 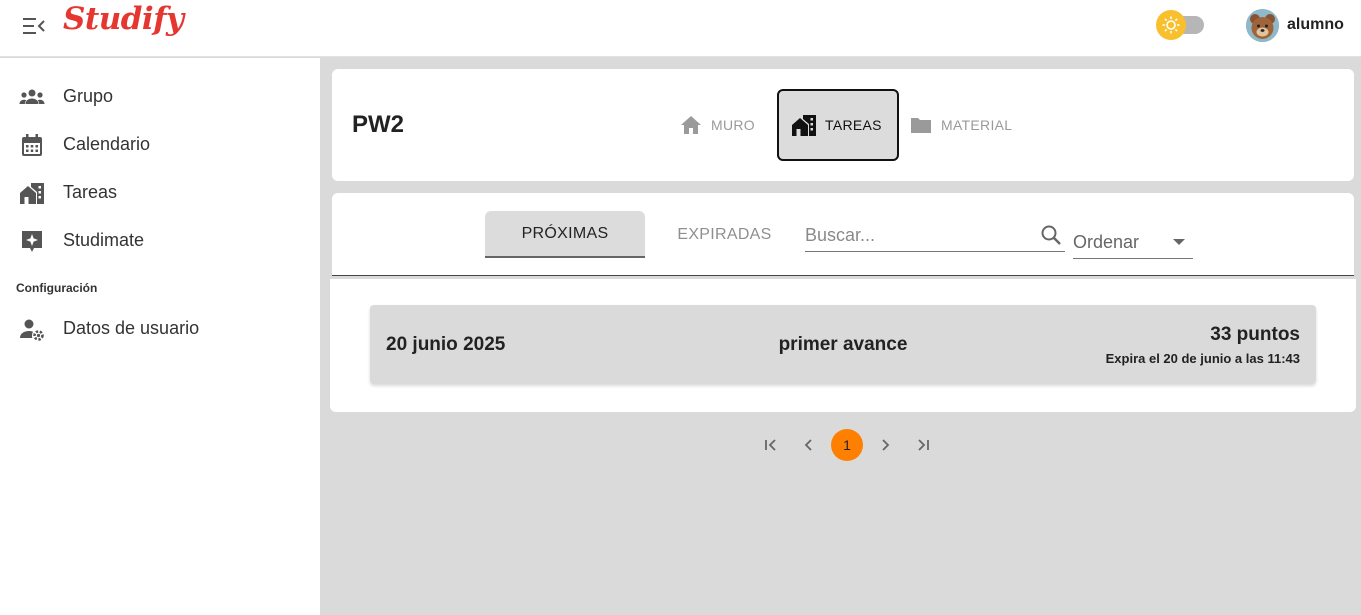 I want to click on first-page-button, so click(x=771, y=445).